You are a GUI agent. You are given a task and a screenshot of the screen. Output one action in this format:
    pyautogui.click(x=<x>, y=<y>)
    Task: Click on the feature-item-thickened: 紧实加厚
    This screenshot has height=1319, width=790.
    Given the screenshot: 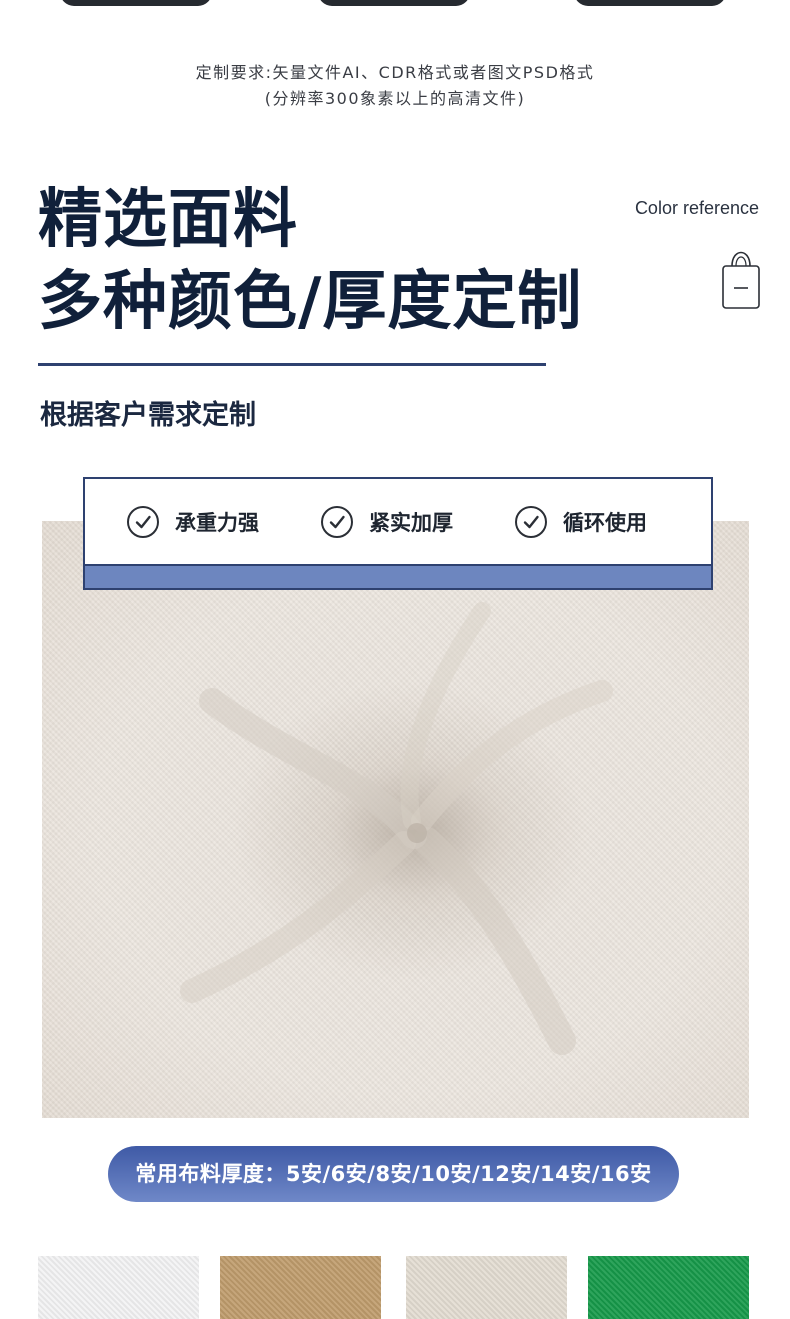 What is the action you would take?
    pyautogui.click(x=387, y=522)
    